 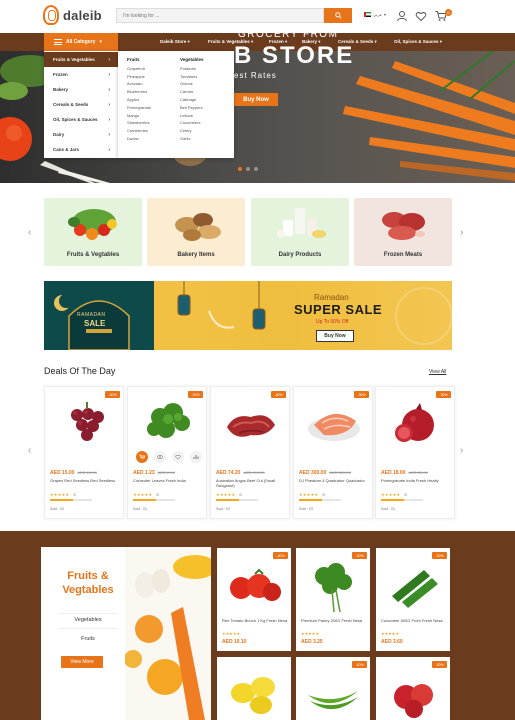 I want to click on deals-prev-arrow: ‹, so click(x=29, y=450).